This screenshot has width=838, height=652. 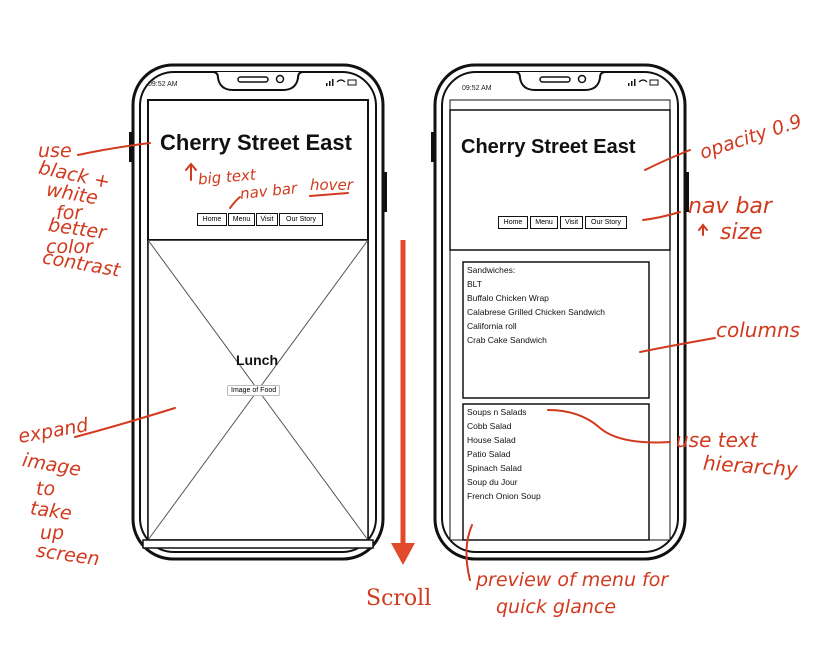 What do you see at coordinates (556, 607) in the screenshot?
I see `annotation-preview-b: quick glance` at bounding box center [556, 607].